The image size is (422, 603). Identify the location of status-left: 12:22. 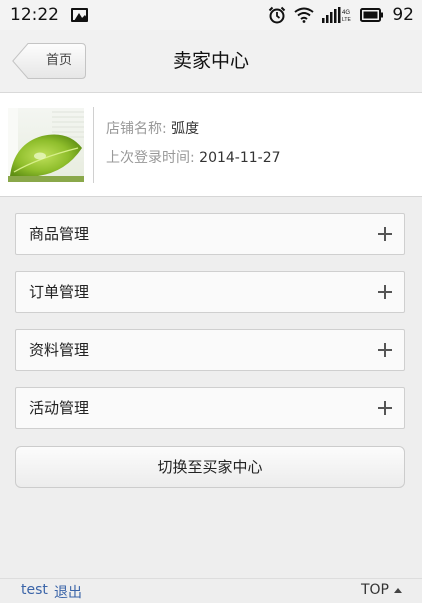
(49, 15).